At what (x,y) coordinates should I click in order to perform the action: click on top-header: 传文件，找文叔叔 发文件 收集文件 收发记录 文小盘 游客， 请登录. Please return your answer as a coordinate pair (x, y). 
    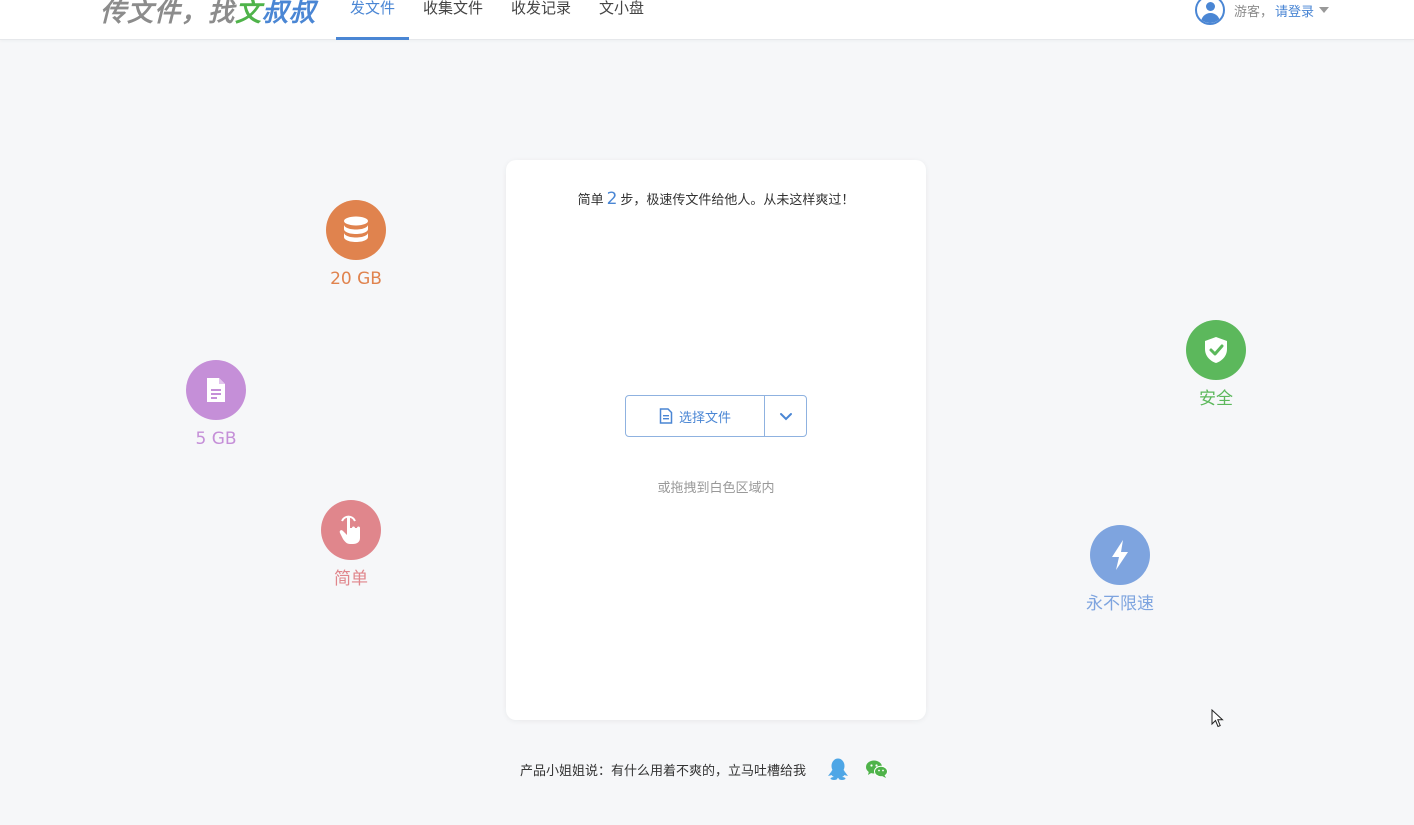
    Looking at the image, I should click on (707, 20).